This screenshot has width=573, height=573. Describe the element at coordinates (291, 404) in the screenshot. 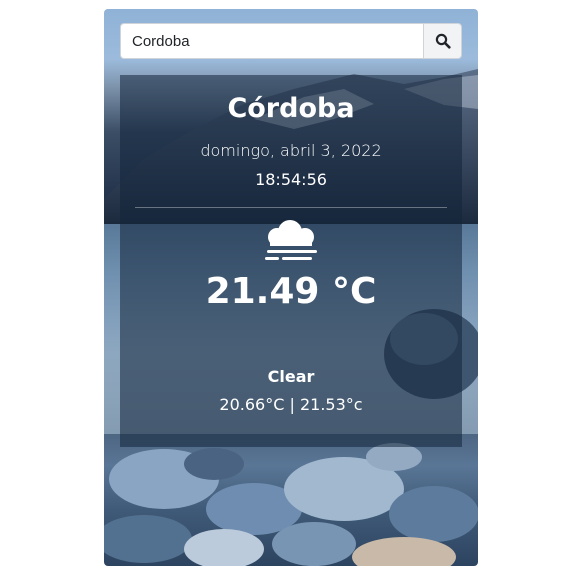

I see `min-max-temperature: 20.66°C | 21.53°c` at that location.